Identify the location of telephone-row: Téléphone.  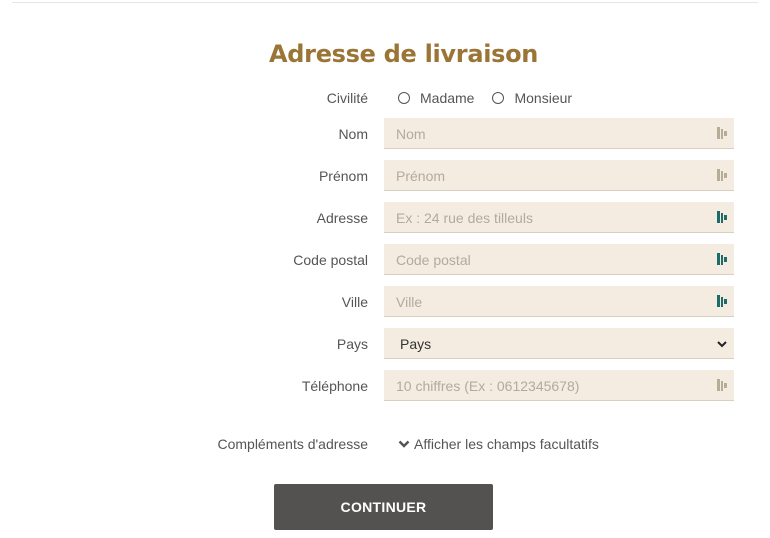
(385, 386).